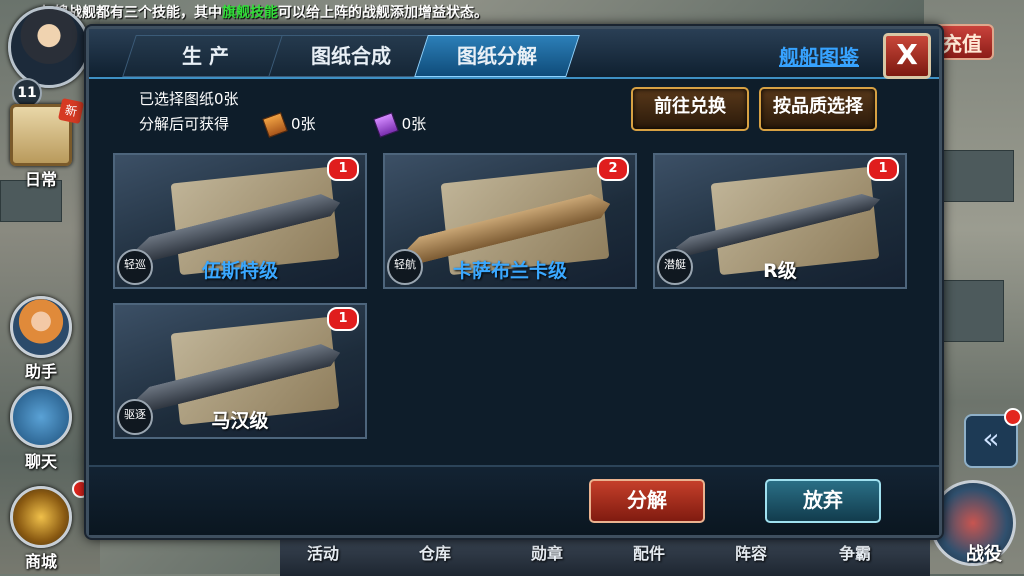  I want to click on chat-label: 聊天, so click(40, 461).